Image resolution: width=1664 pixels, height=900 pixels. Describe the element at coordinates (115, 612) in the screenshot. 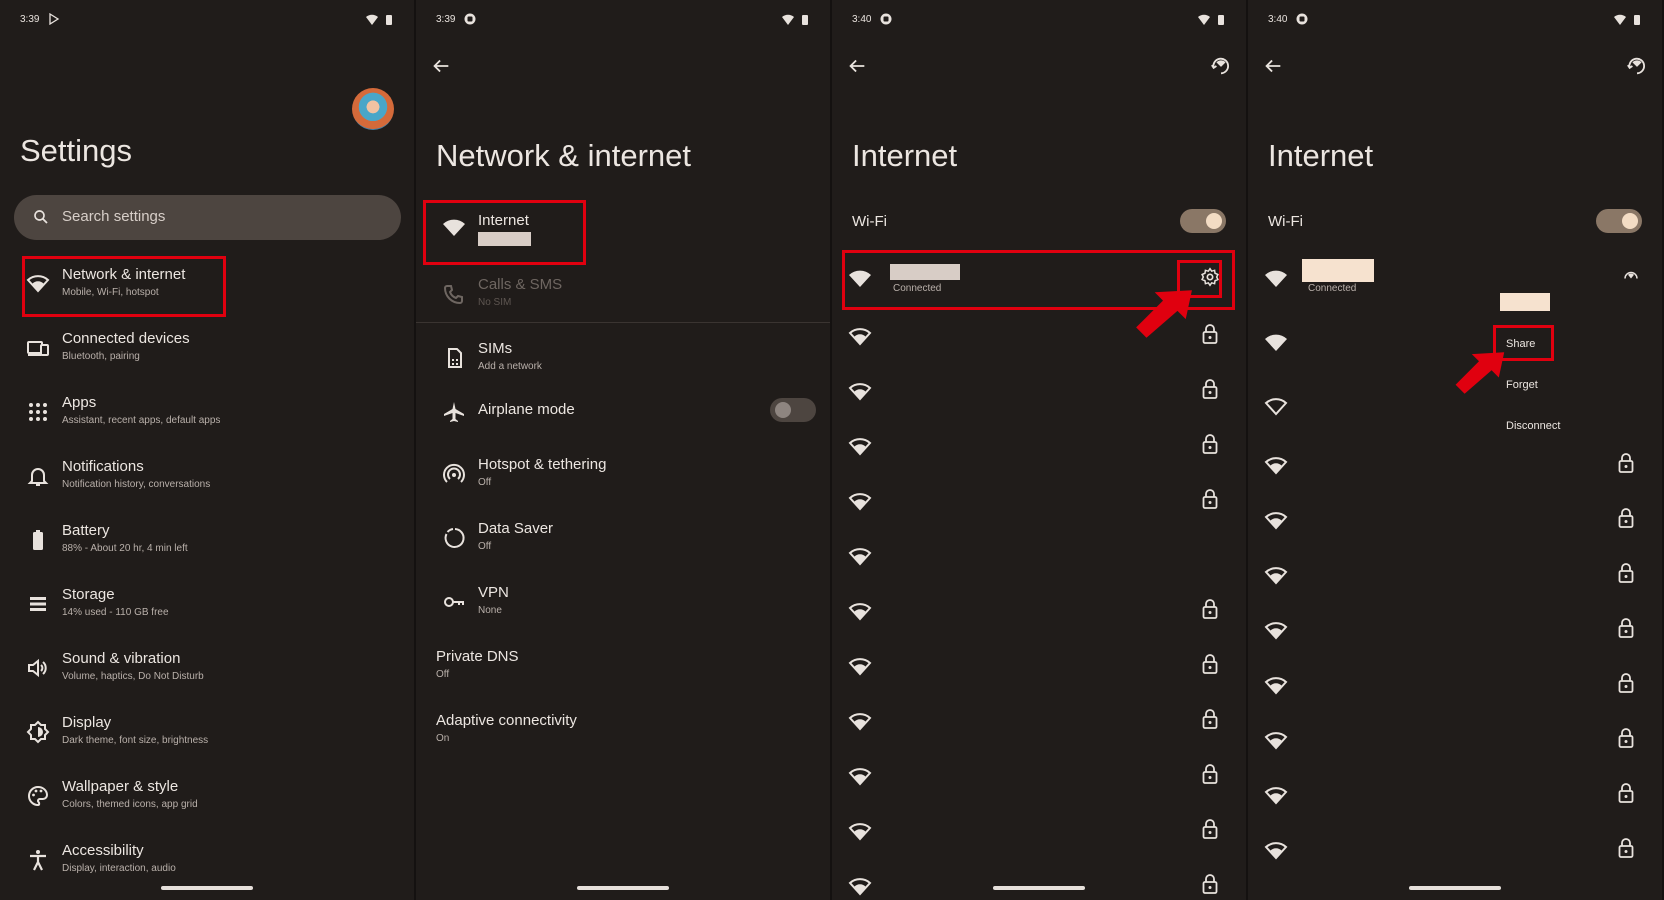

I see `item-subtitle: 14% used - 110 GB free` at that location.